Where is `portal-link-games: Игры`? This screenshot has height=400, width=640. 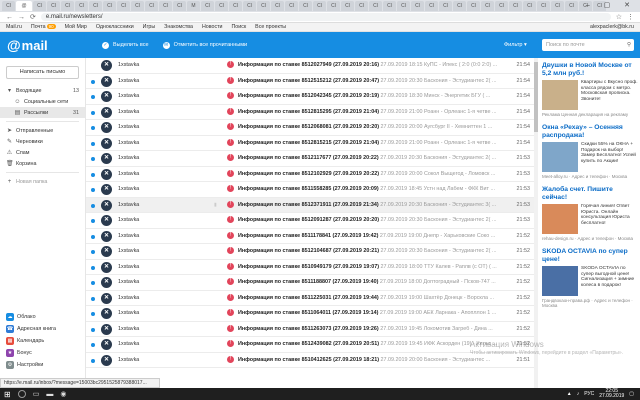 portal-link-games: Игры is located at coordinates (149, 27).